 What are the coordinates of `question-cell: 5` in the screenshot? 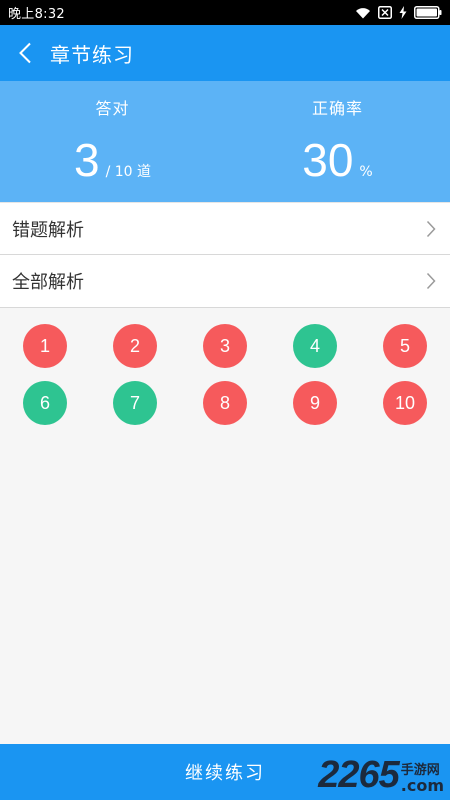 It's located at (405, 346).